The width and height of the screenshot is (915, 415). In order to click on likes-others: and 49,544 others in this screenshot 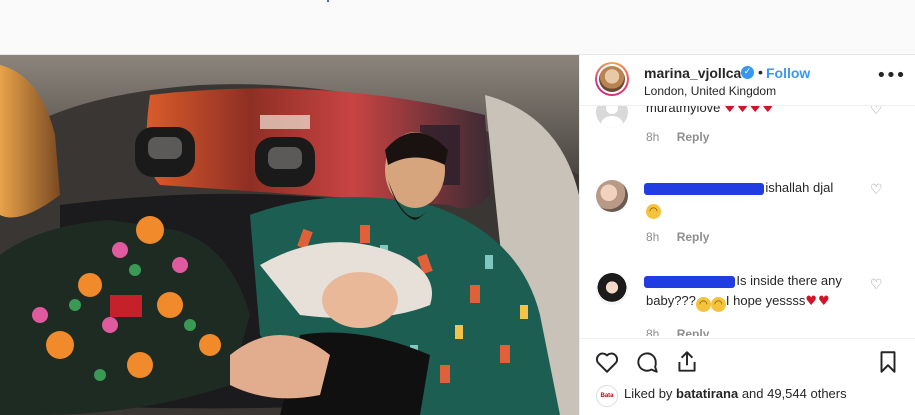, I will do `click(794, 393)`.